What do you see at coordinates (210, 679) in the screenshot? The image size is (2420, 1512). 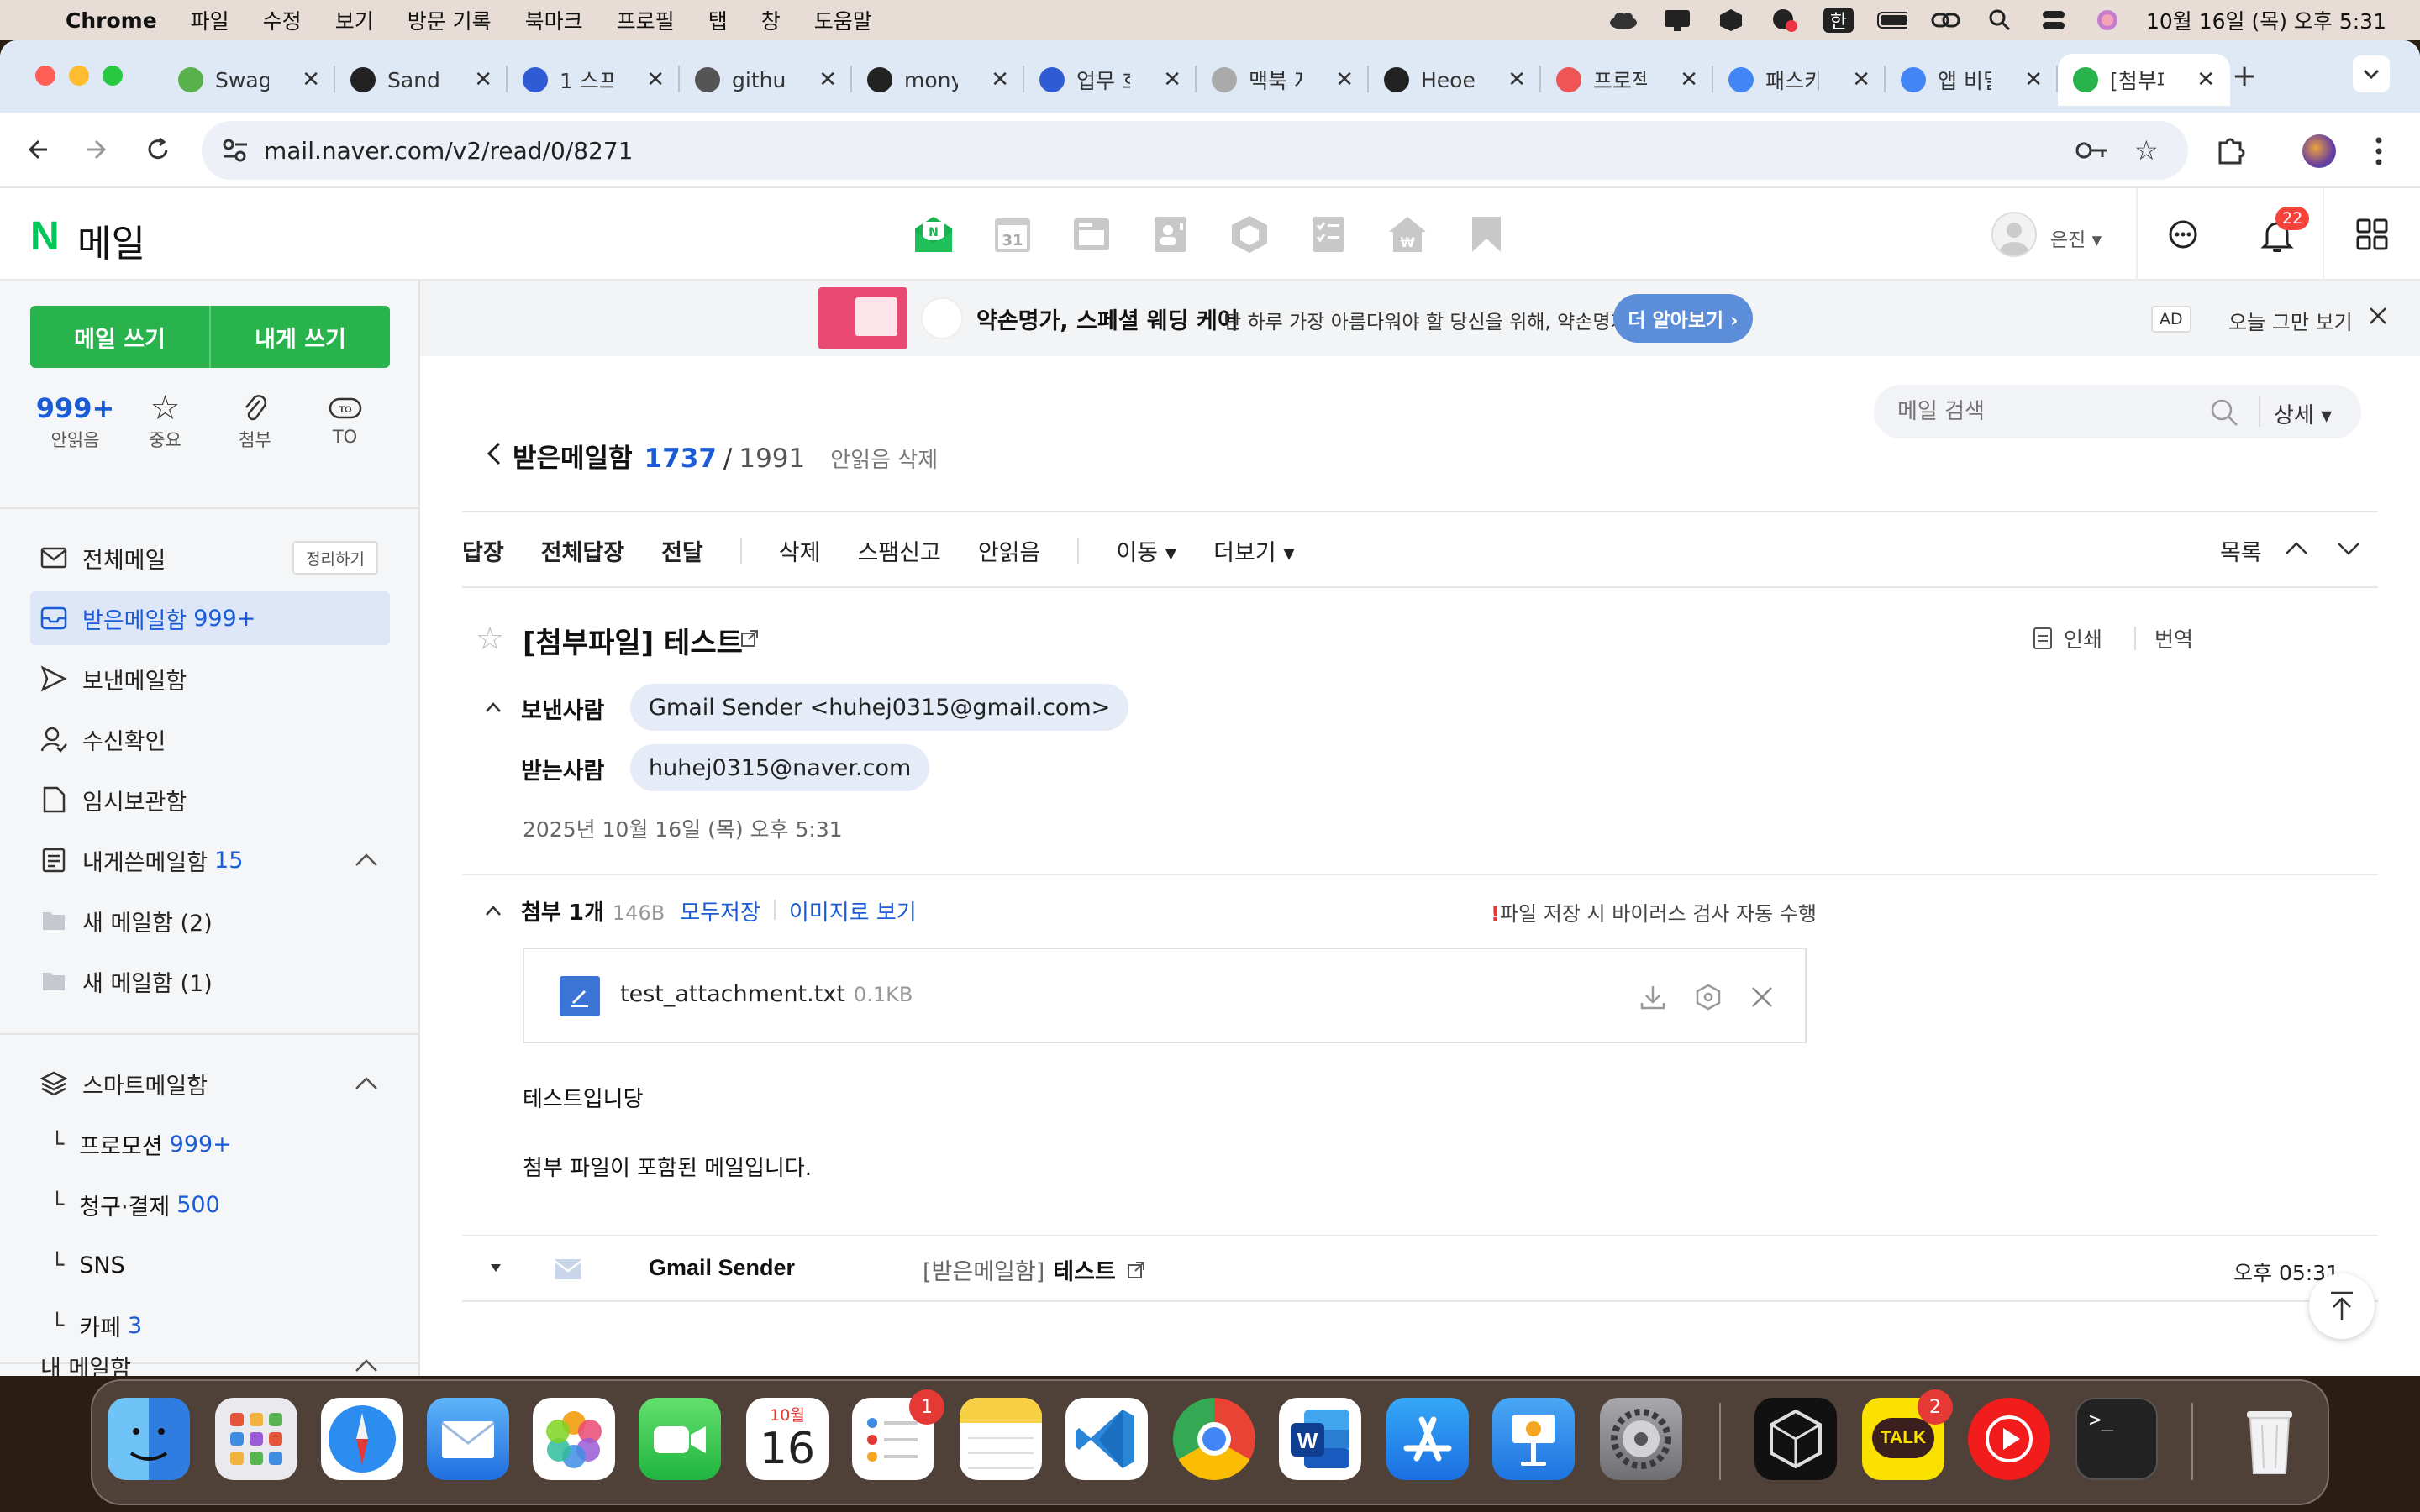 I see `folder-sent: 보낸메일함` at bounding box center [210, 679].